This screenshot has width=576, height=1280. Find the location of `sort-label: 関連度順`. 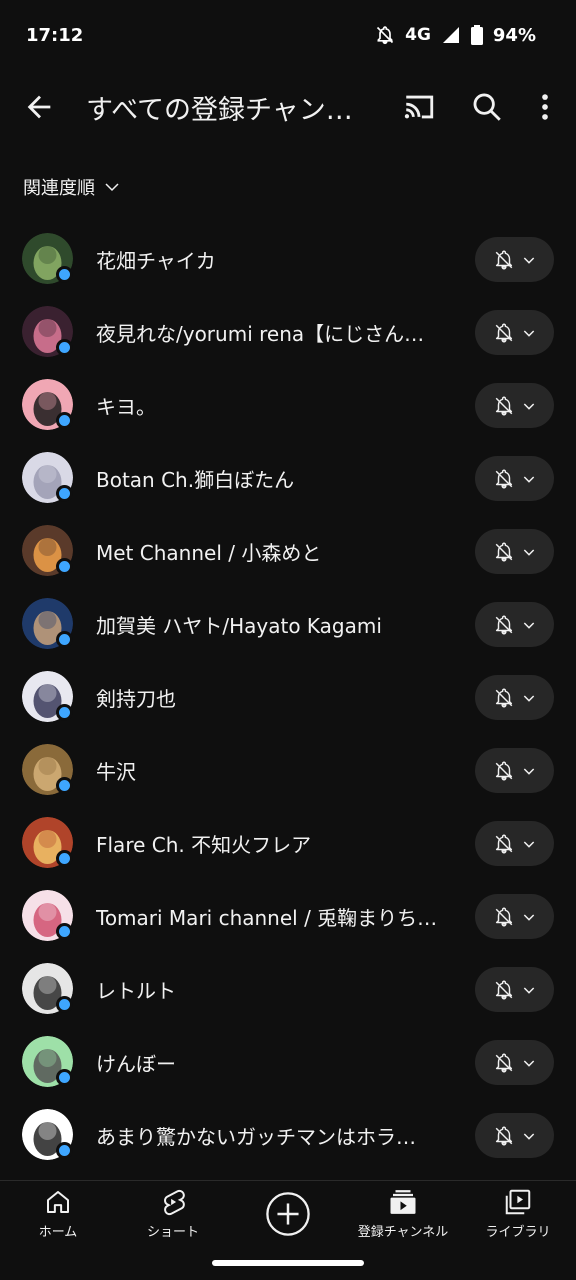

sort-label: 関連度順 is located at coordinates (59, 188).